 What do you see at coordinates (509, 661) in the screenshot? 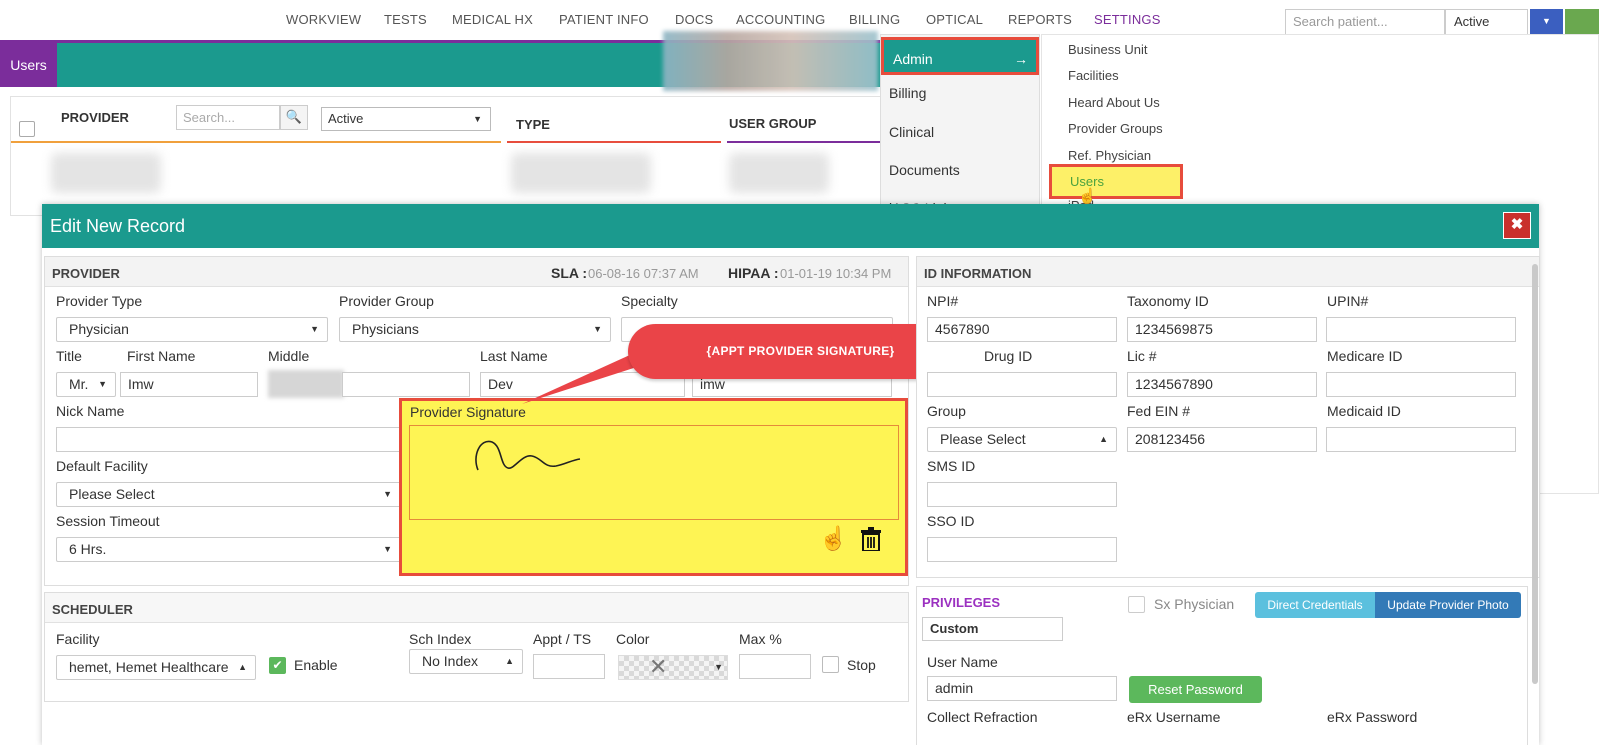
I see `chevron-up-icon: ▲` at bounding box center [509, 661].